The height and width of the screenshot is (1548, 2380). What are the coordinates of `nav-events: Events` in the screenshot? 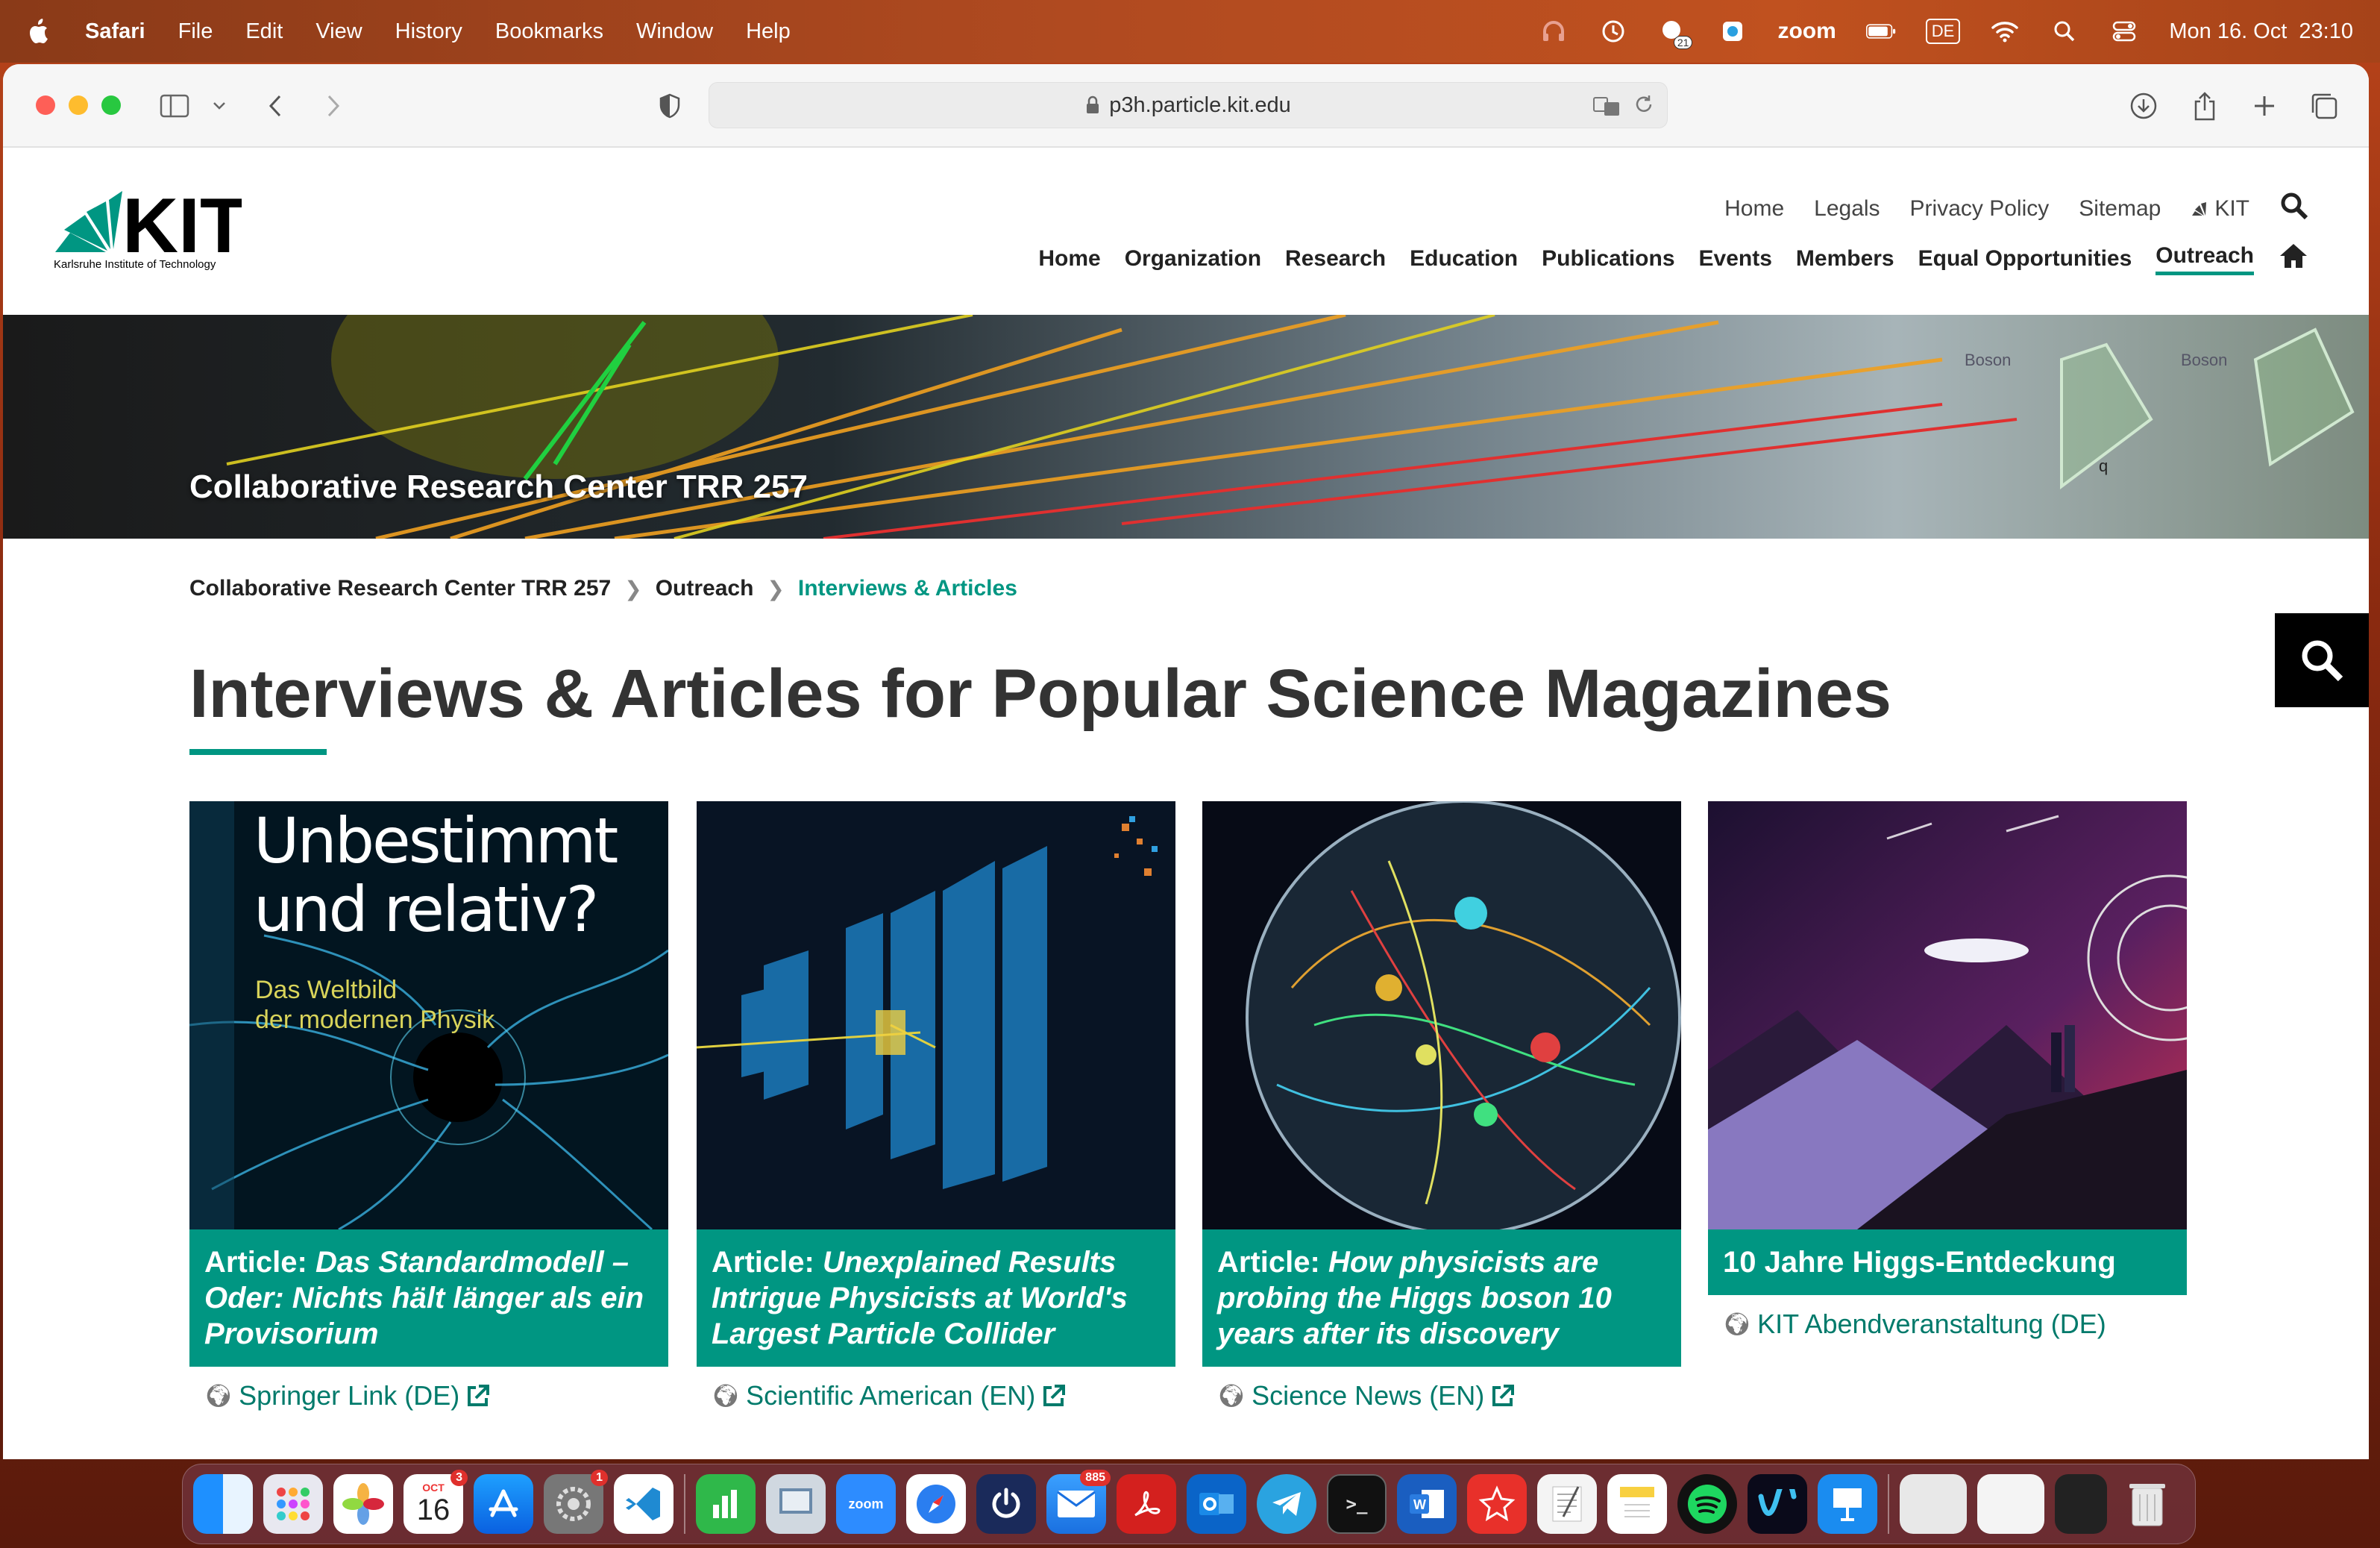 It's located at (1735, 259).